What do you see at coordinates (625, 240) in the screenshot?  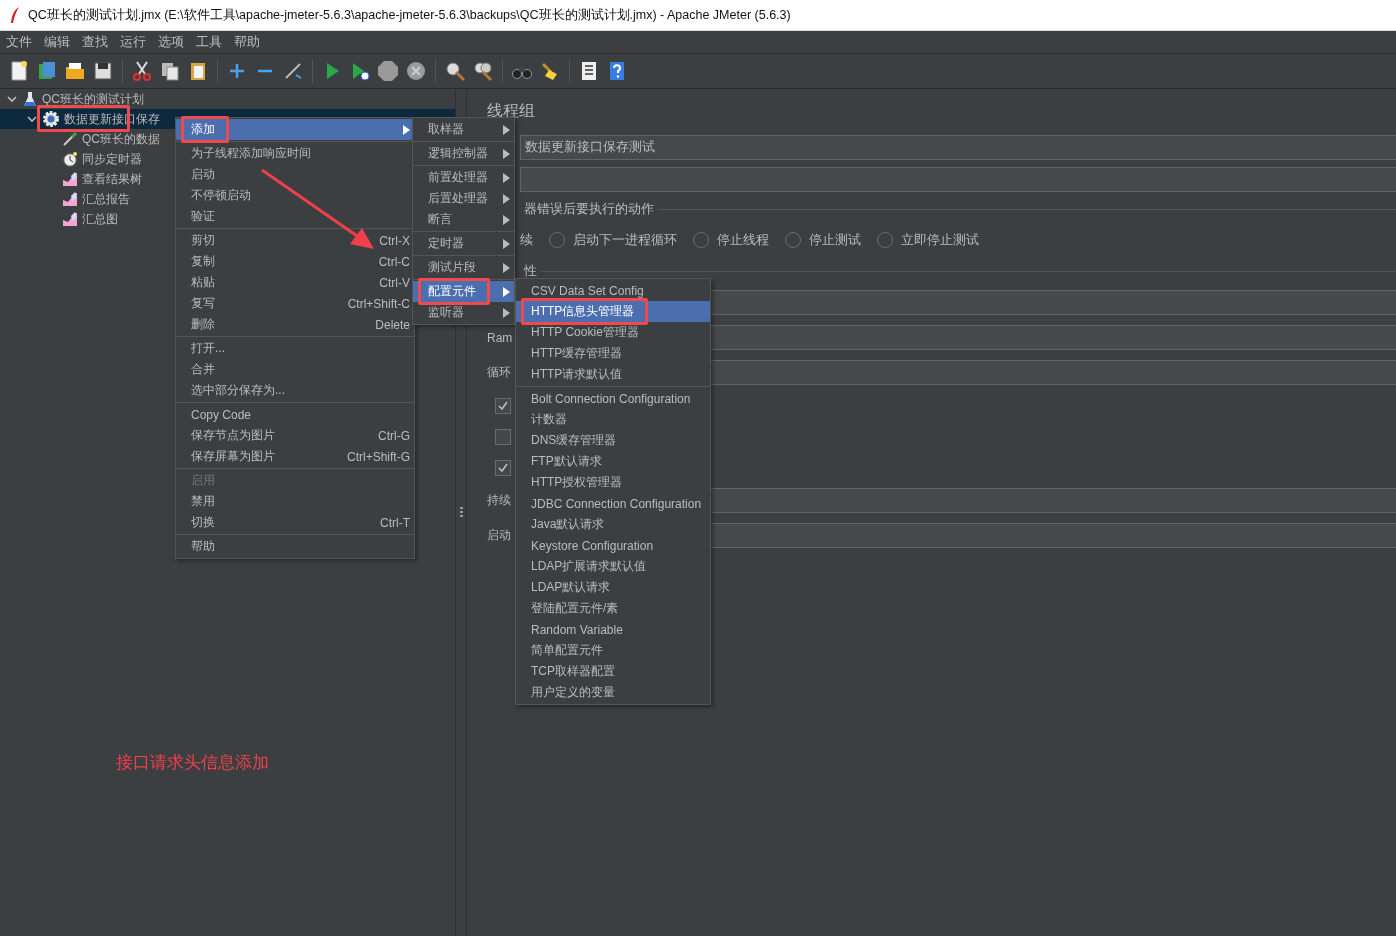 I see `option-label: 启动下一进程循环` at bounding box center [625, 240].